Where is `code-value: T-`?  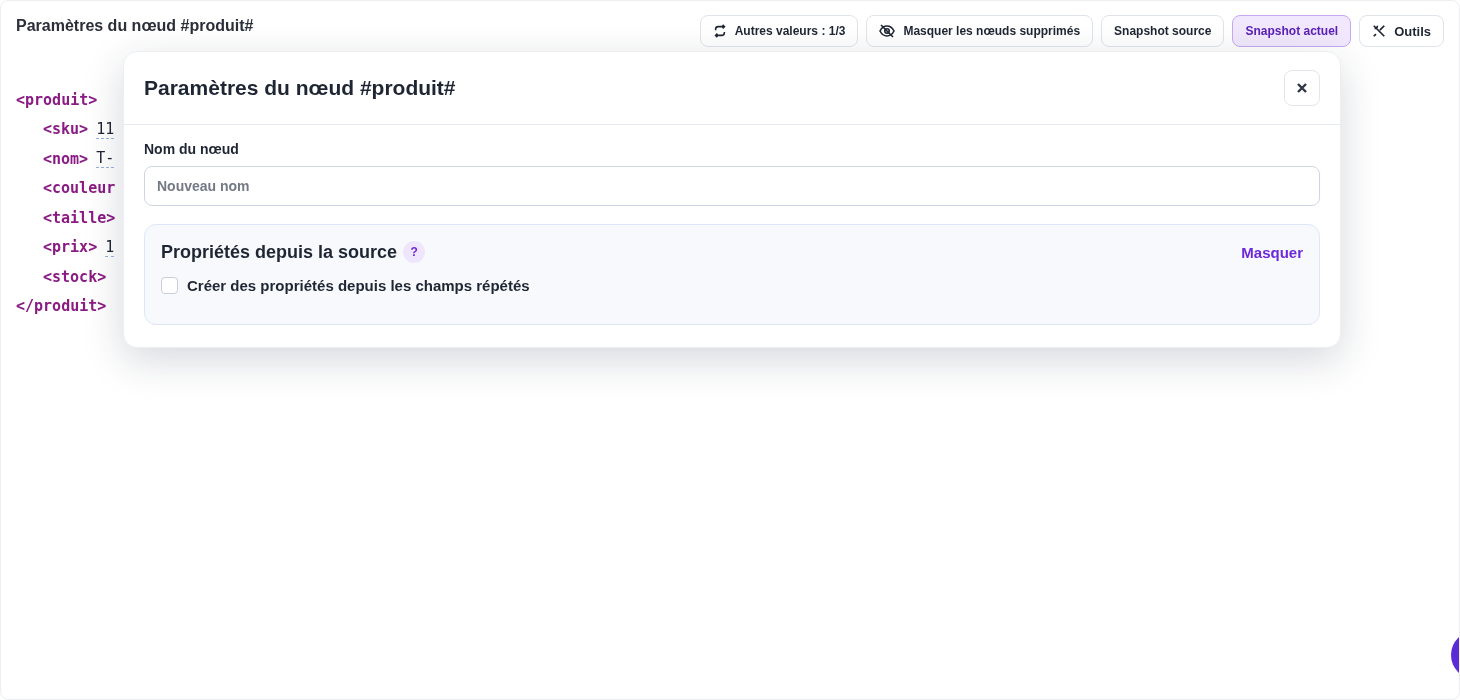
code-value: T- is located at coordinates (105, 159).